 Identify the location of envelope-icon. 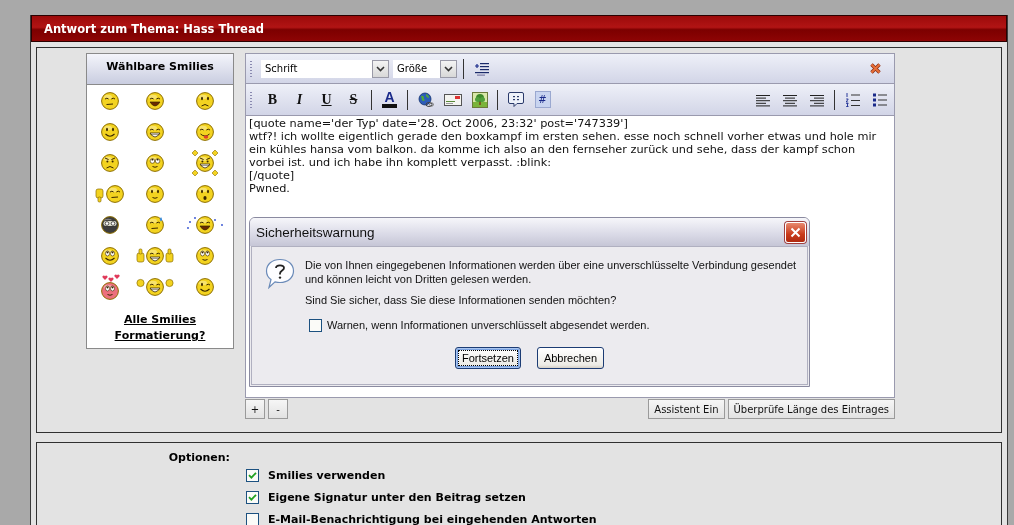
(452, 99).